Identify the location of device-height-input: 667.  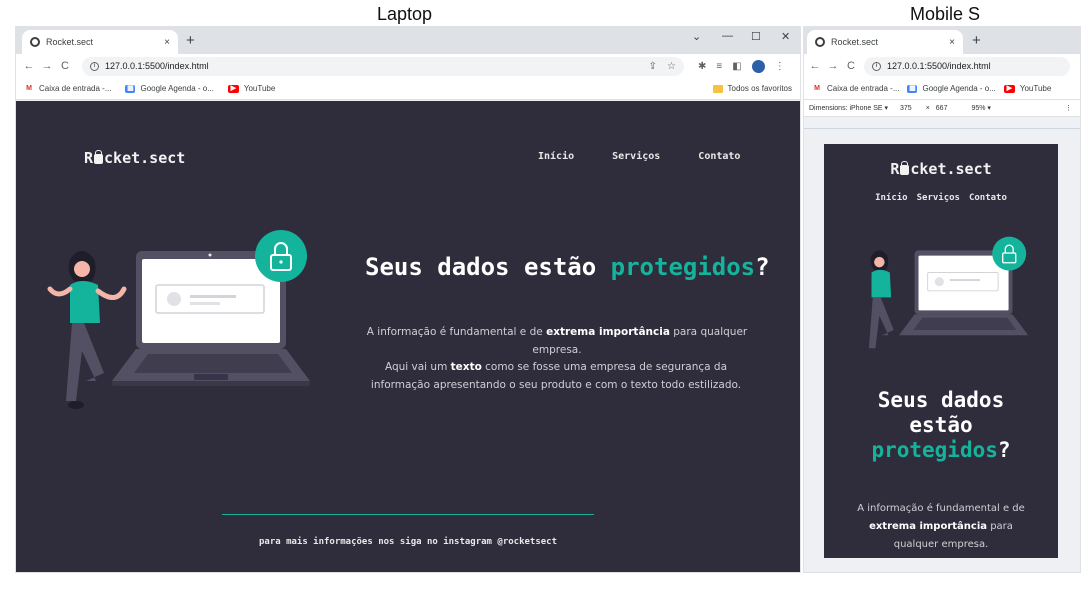
(942, 108).